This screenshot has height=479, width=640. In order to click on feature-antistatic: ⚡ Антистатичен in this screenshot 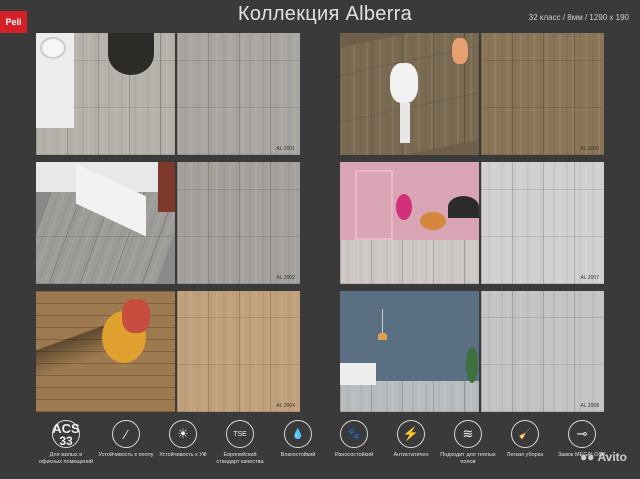, I will do `click(411, 439)`.